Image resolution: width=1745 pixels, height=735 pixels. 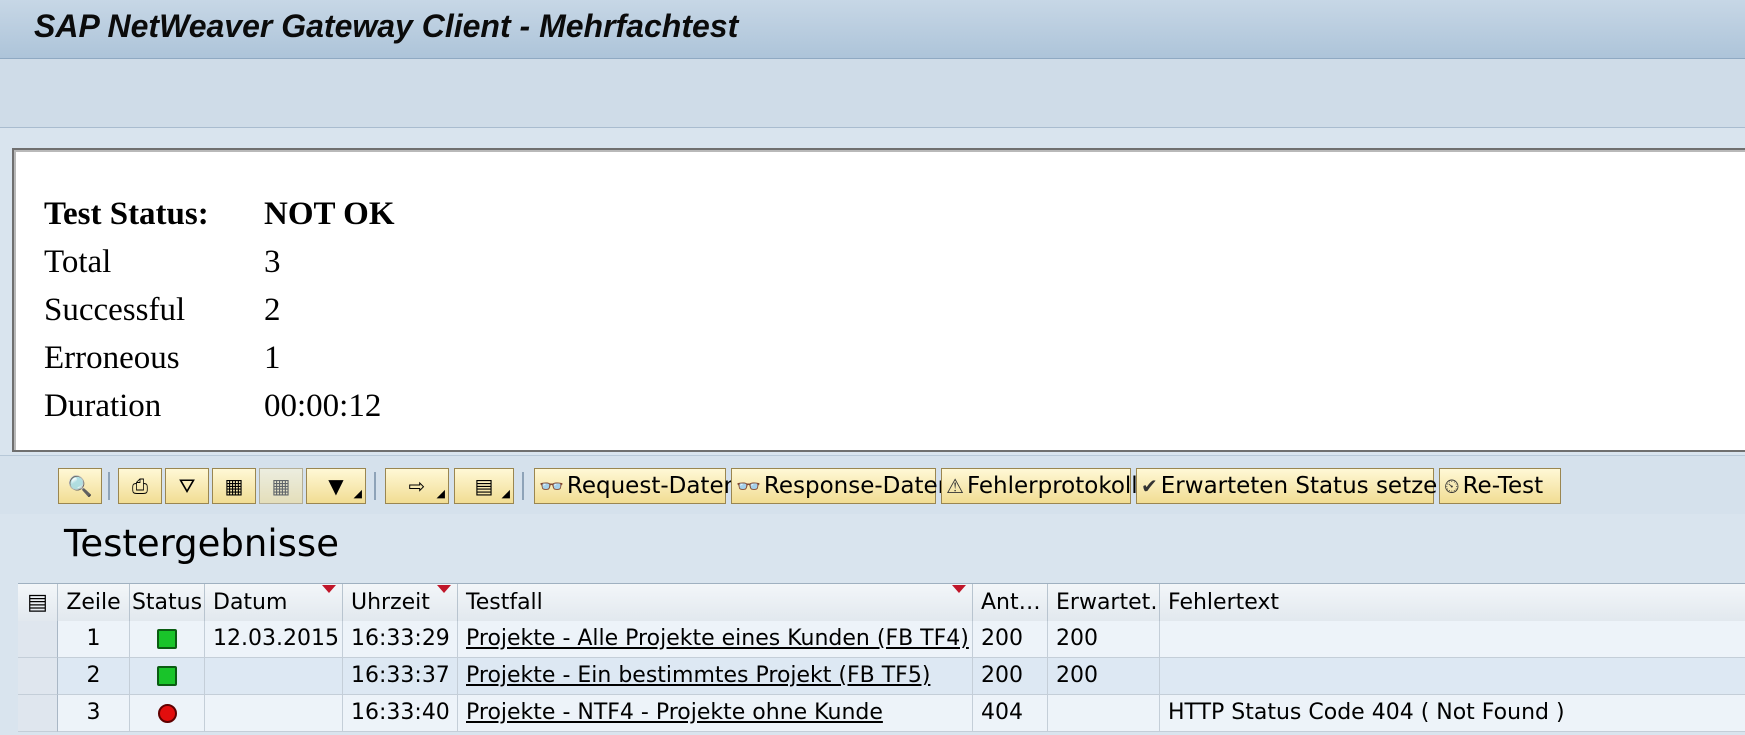 I want to click on export-icon: ⇨, so click(x=417, y=486).